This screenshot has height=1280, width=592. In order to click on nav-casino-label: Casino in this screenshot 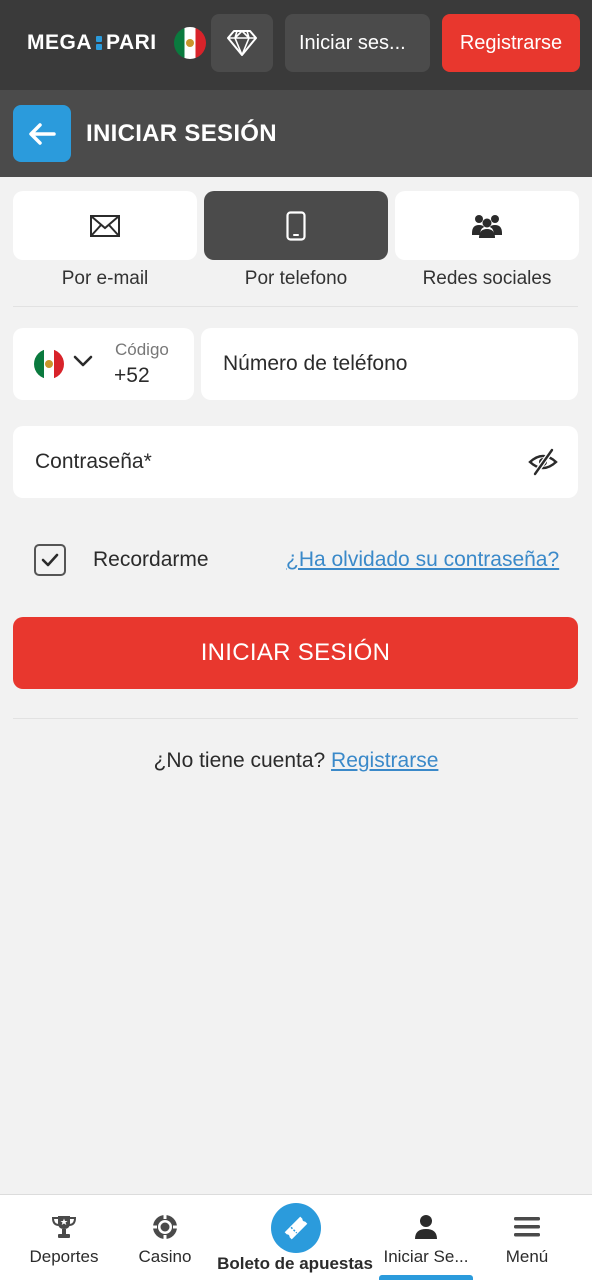, I will do `click(165, 1256)`.